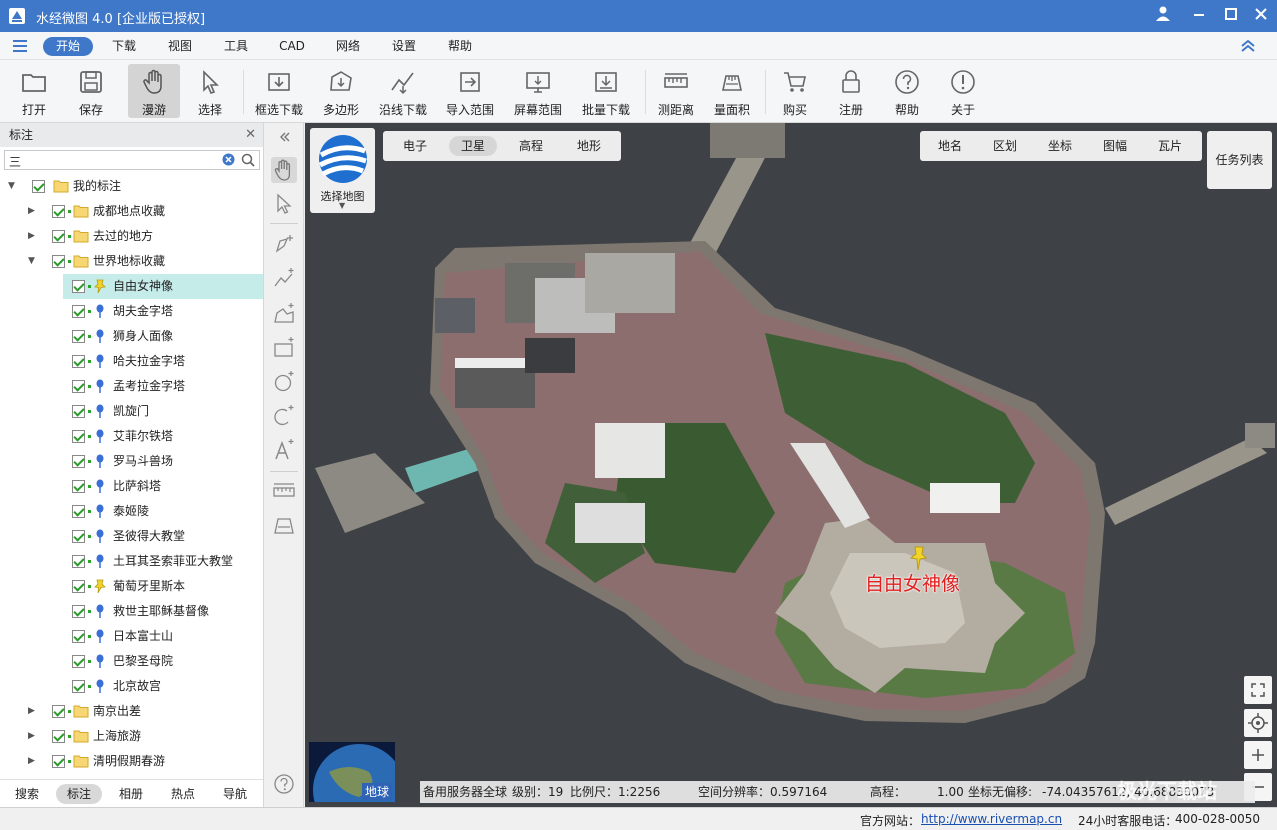 The image size is (1277, 830). Describe the element at coordinates (292, 46) in the screenshot. I see `menu-cad: CAD` at that location.